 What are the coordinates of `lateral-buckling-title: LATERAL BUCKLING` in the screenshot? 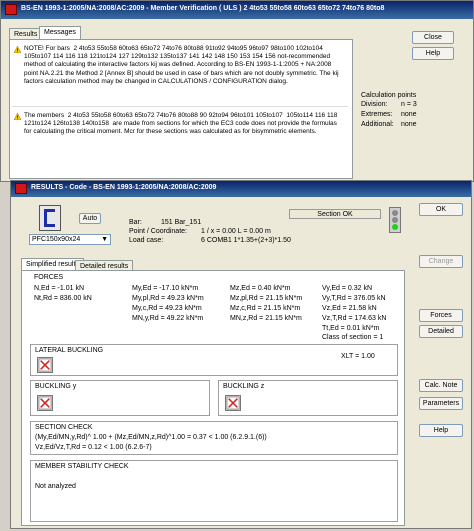 It's located at (69, 350).